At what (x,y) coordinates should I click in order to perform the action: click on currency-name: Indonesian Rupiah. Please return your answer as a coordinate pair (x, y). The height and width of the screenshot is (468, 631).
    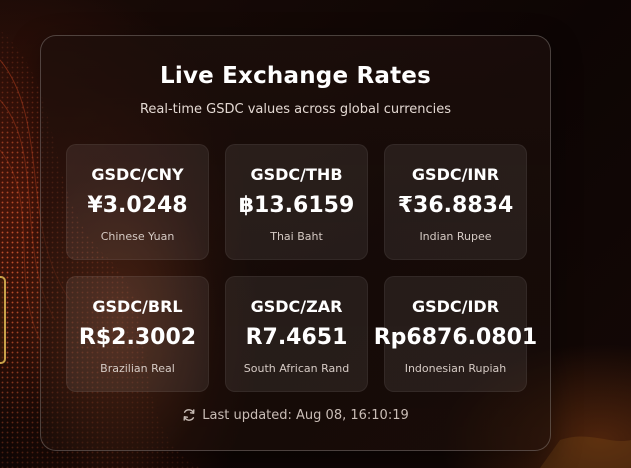
    Looking at the image, I should click on (455, 368).